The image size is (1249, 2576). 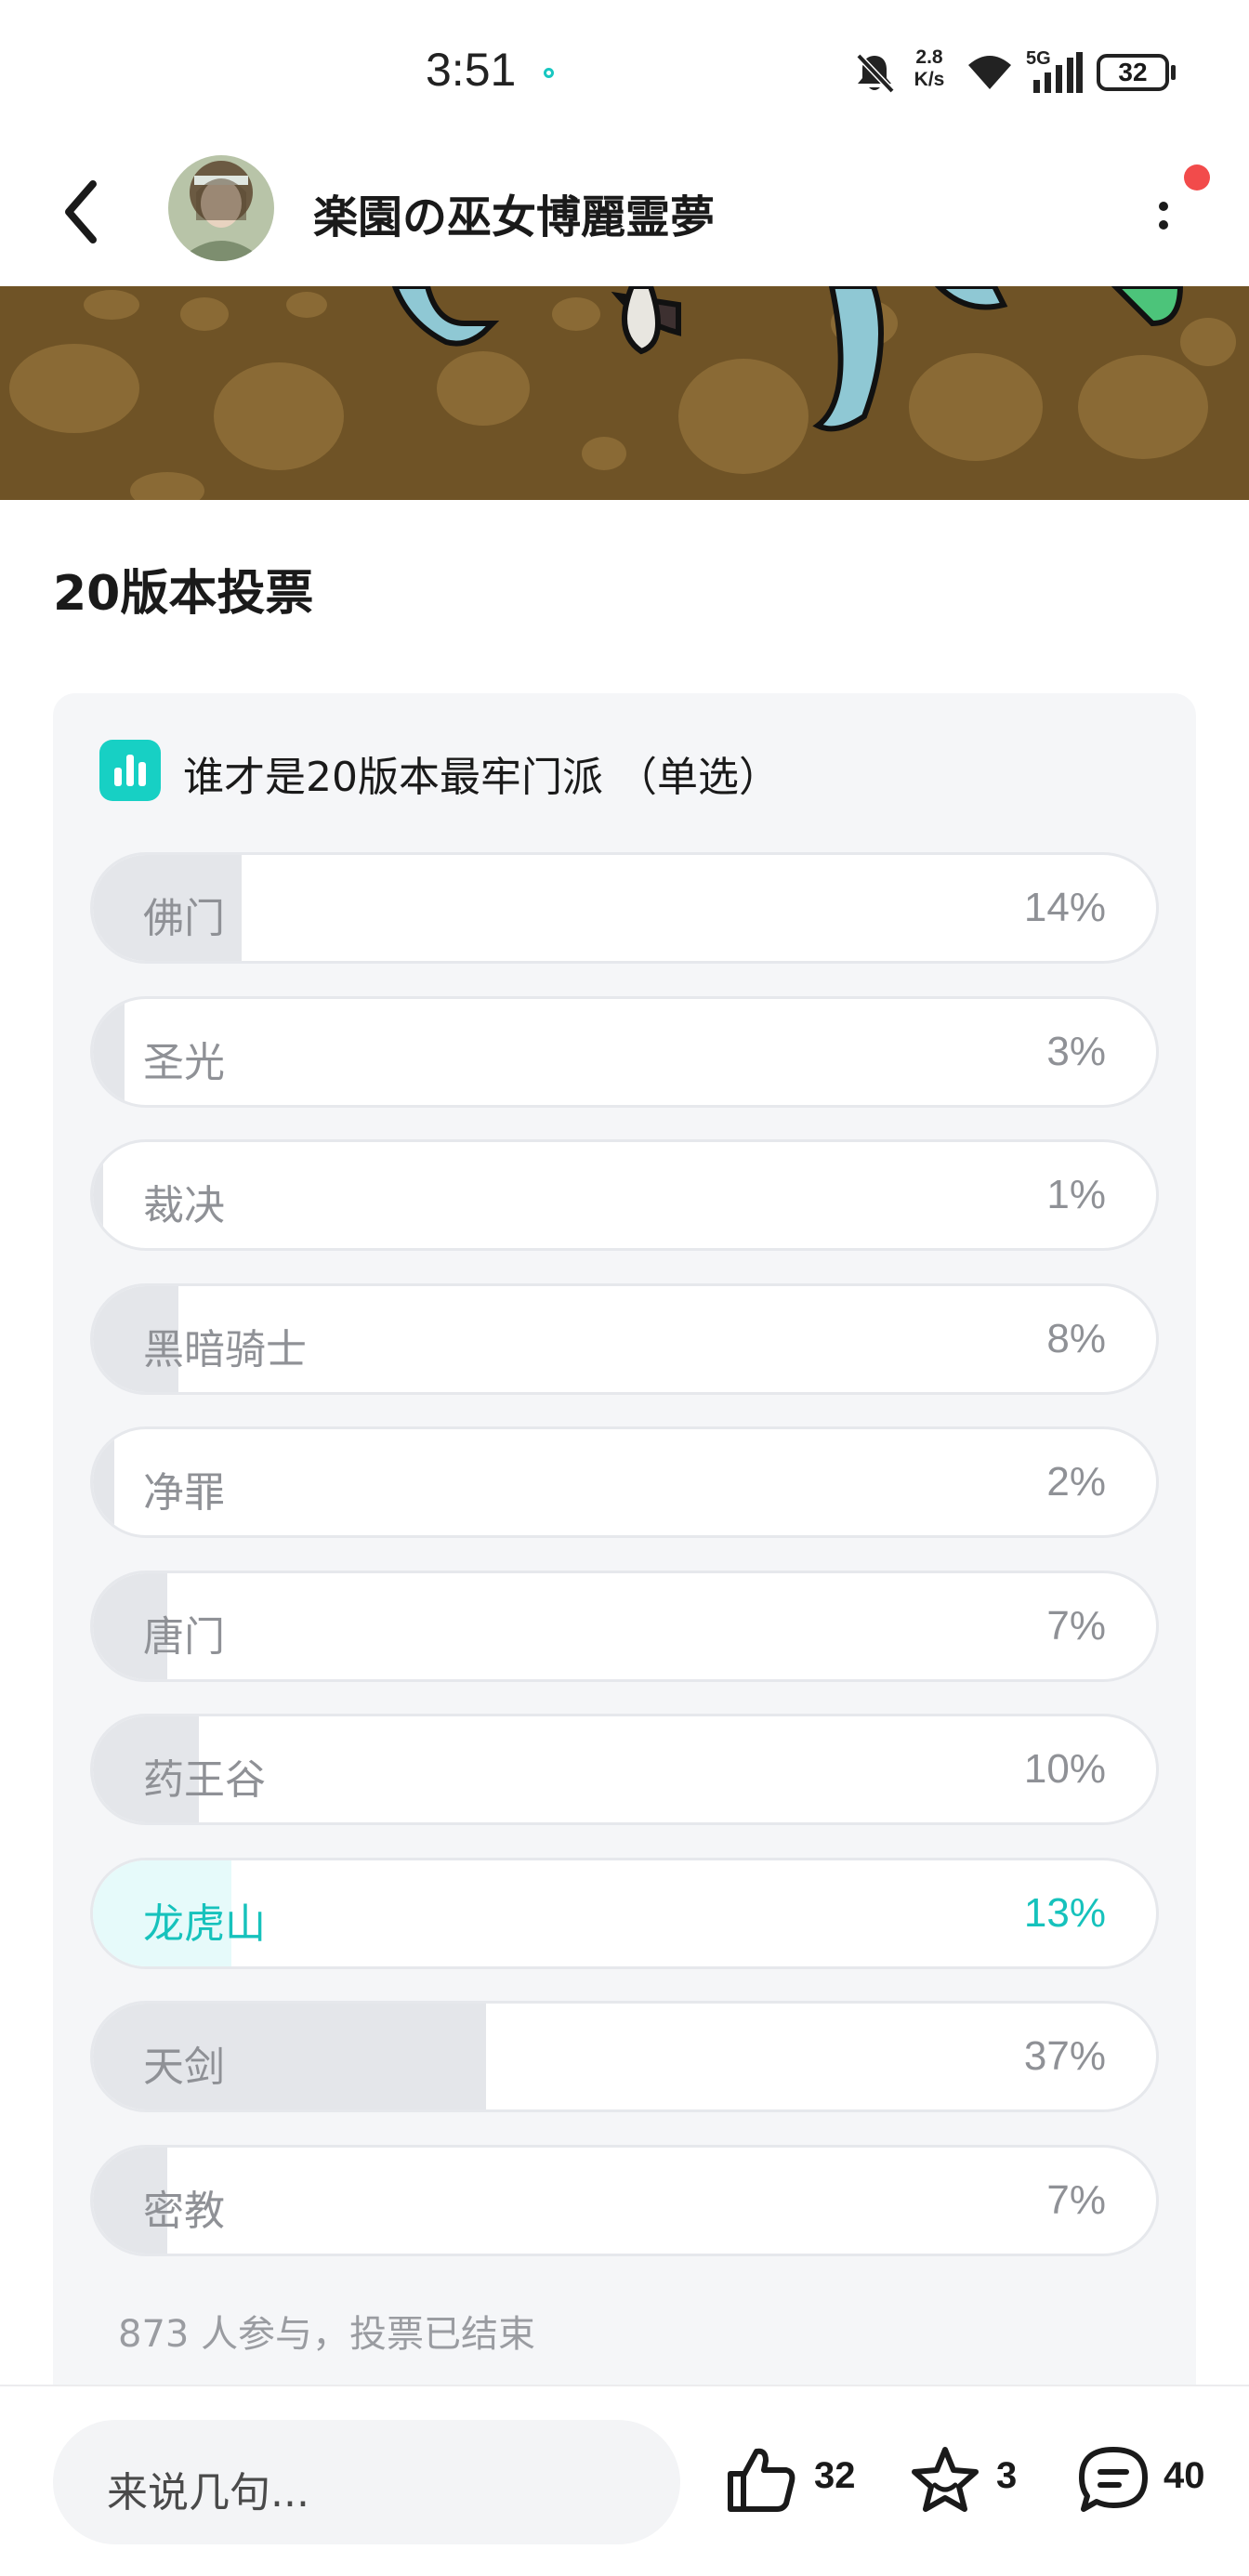 What do you see at coordinates (514, 212) in the screenshot?
I see `header-title: 楽園の巫女博麗霊夢` at bounding box center [514, 212].